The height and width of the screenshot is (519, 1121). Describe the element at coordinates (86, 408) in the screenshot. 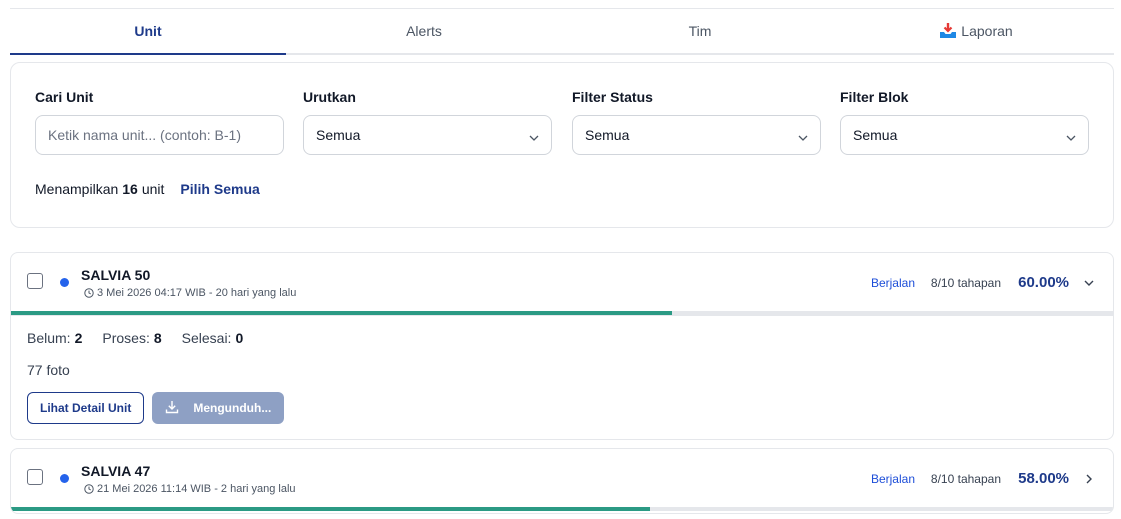

I see `view-detail-button: Lihat Detail Unit` at that location.